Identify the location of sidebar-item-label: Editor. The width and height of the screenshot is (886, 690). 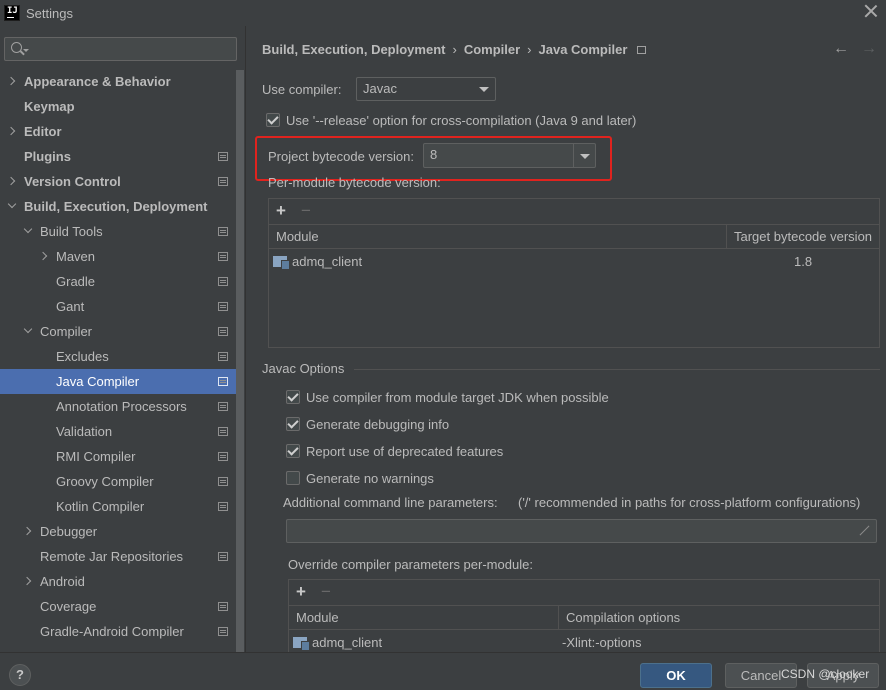
(43, 131).